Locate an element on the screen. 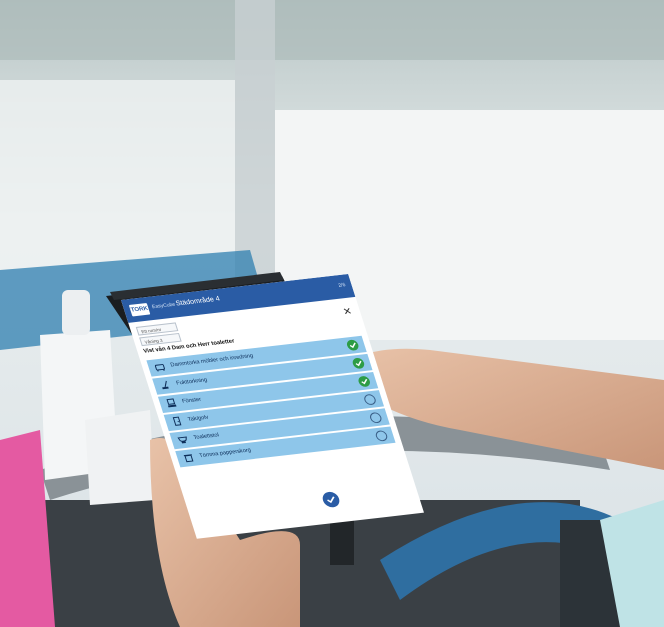 The image size is (664, 627). close-icon: ✕ is located at coordinates (348, 311).